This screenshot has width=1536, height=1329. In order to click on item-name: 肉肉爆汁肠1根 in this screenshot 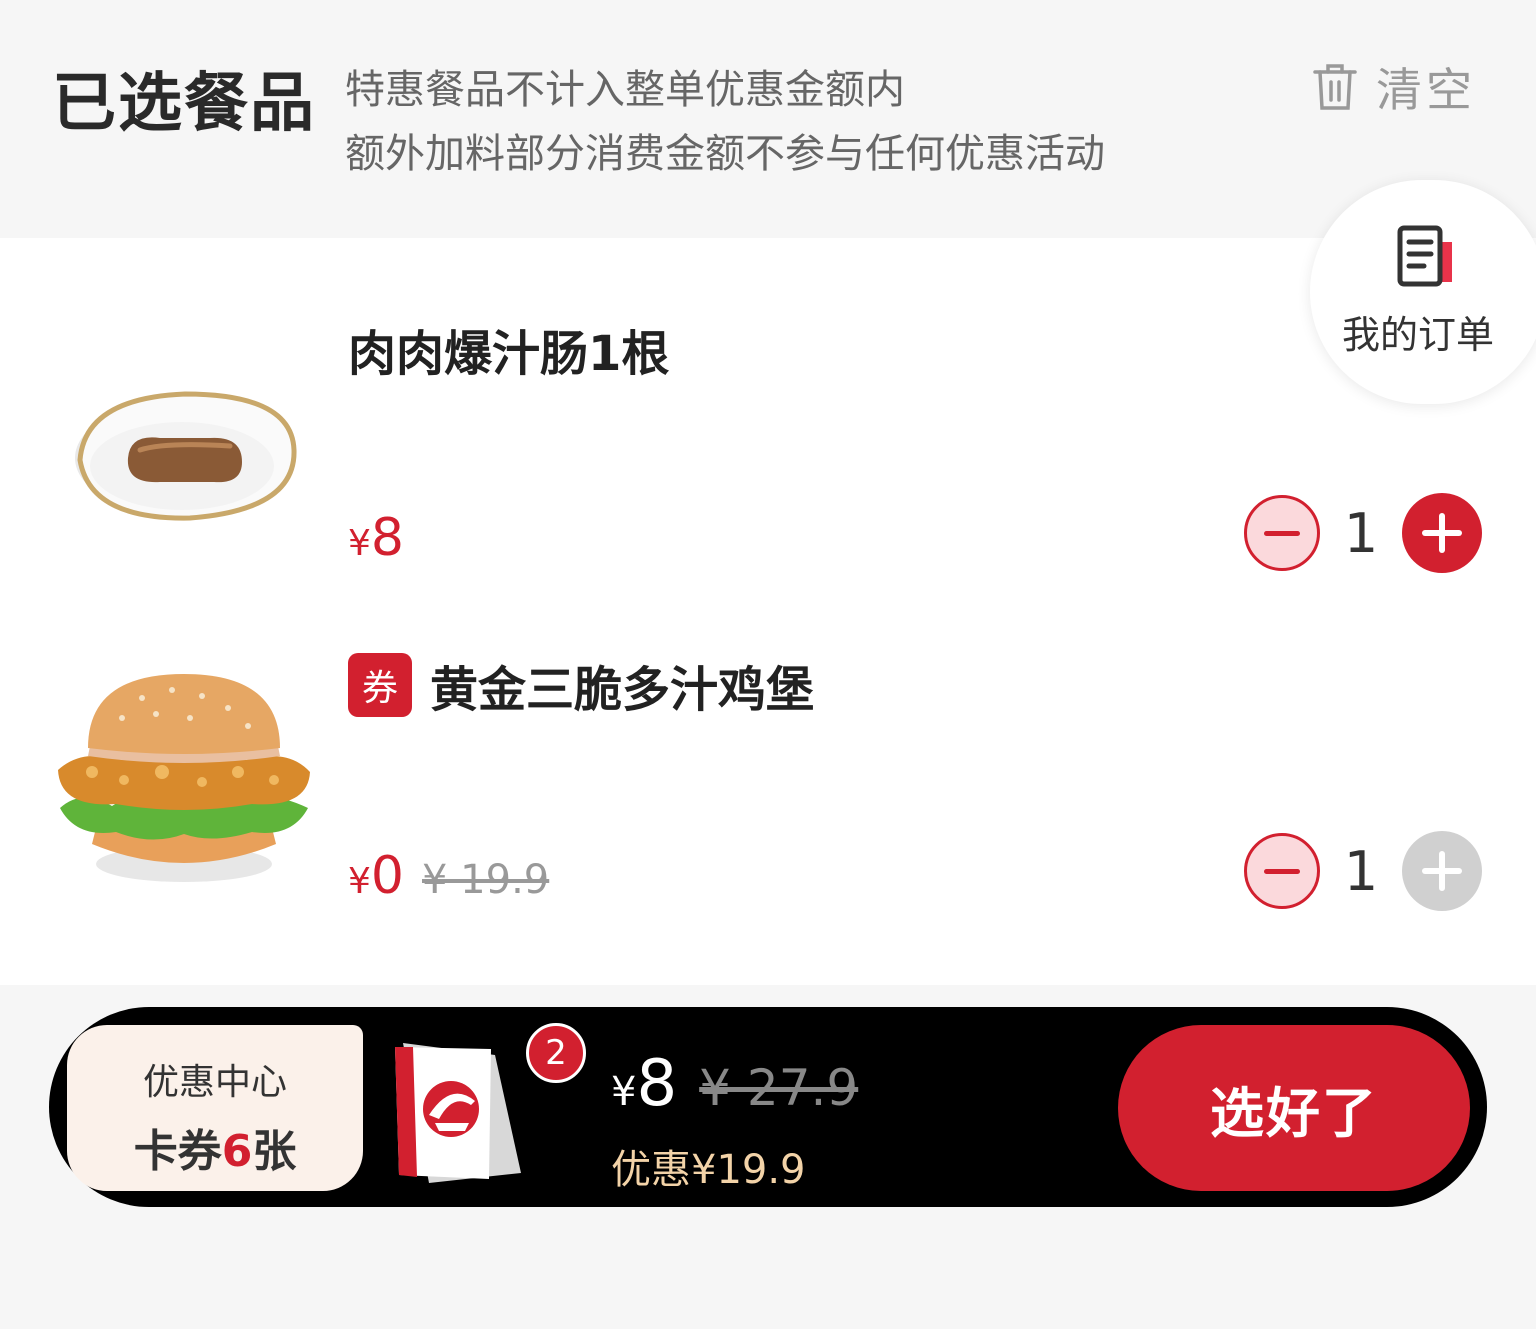, I will do `click(509, 354)`.